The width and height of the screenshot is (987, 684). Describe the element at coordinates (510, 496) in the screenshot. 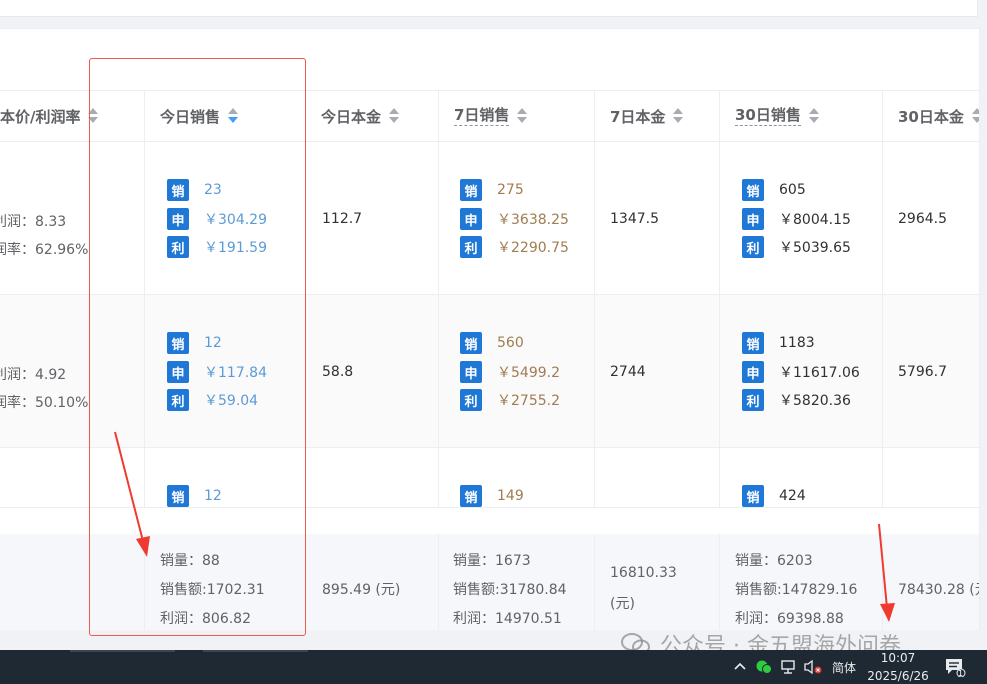

I see `sales-qty: 149` at that location.